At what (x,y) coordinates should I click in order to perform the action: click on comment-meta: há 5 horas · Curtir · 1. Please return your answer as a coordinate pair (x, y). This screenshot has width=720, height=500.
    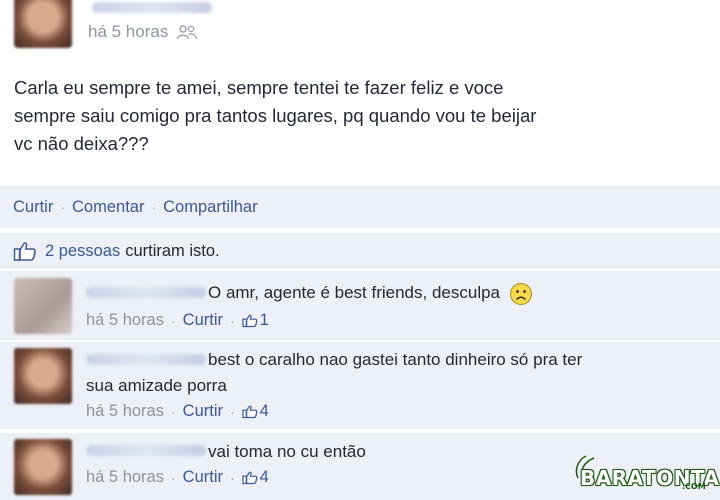
    Looking at the image, I should click on (177, 320).